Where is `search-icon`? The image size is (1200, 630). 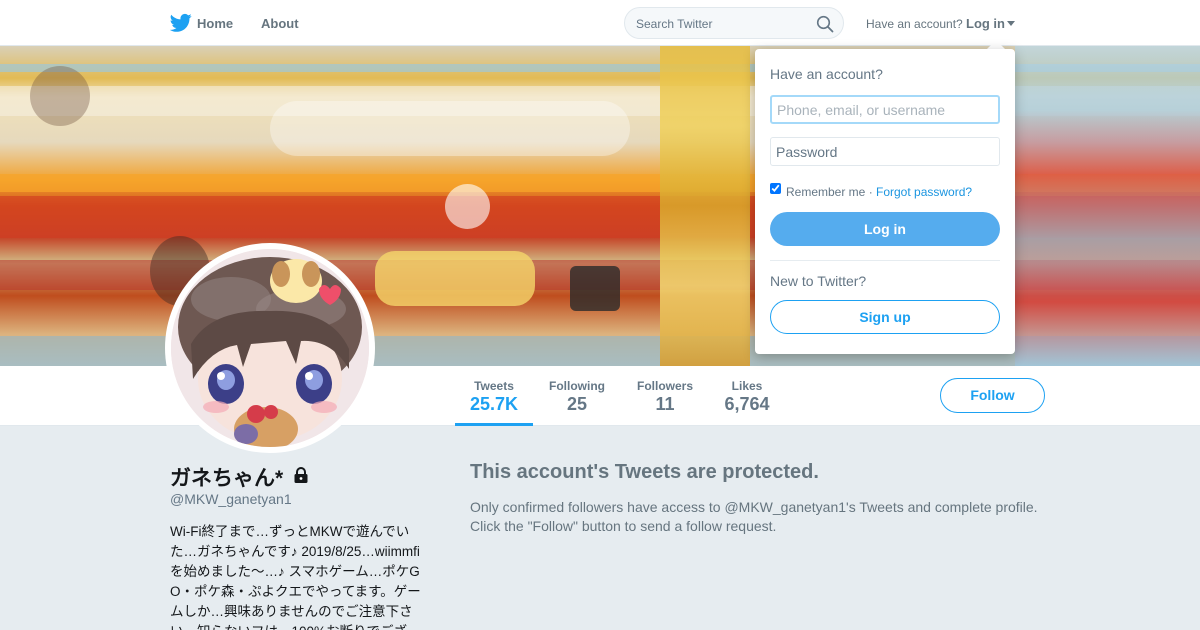
search-icon is located at coordinates (825, 24).